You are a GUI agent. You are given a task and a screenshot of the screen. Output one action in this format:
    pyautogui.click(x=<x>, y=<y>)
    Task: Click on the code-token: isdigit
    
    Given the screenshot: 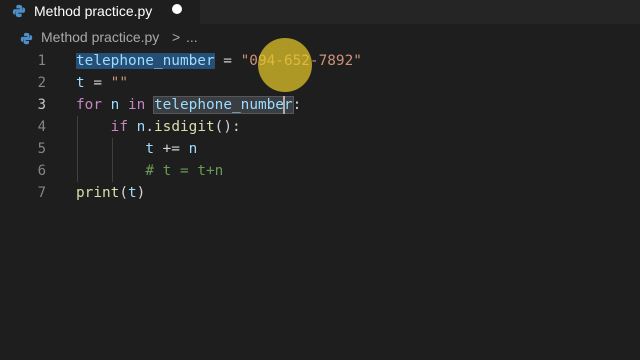 What is the action you would take?
    pyautogui.click(x=184, y=127)
    